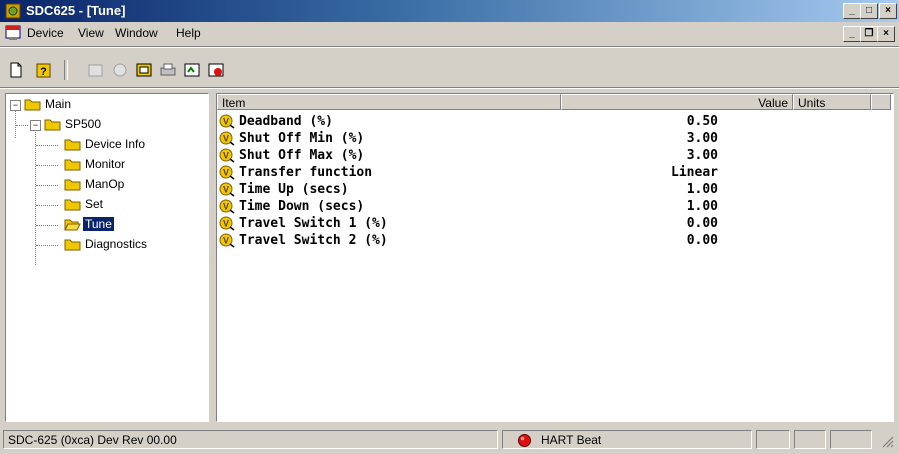 This screenshot has width=899, height=454. Describe the element at coordinates (517, 121) in the screenshot. I see `list-row: V Deadband (%) 0.50` at that location.